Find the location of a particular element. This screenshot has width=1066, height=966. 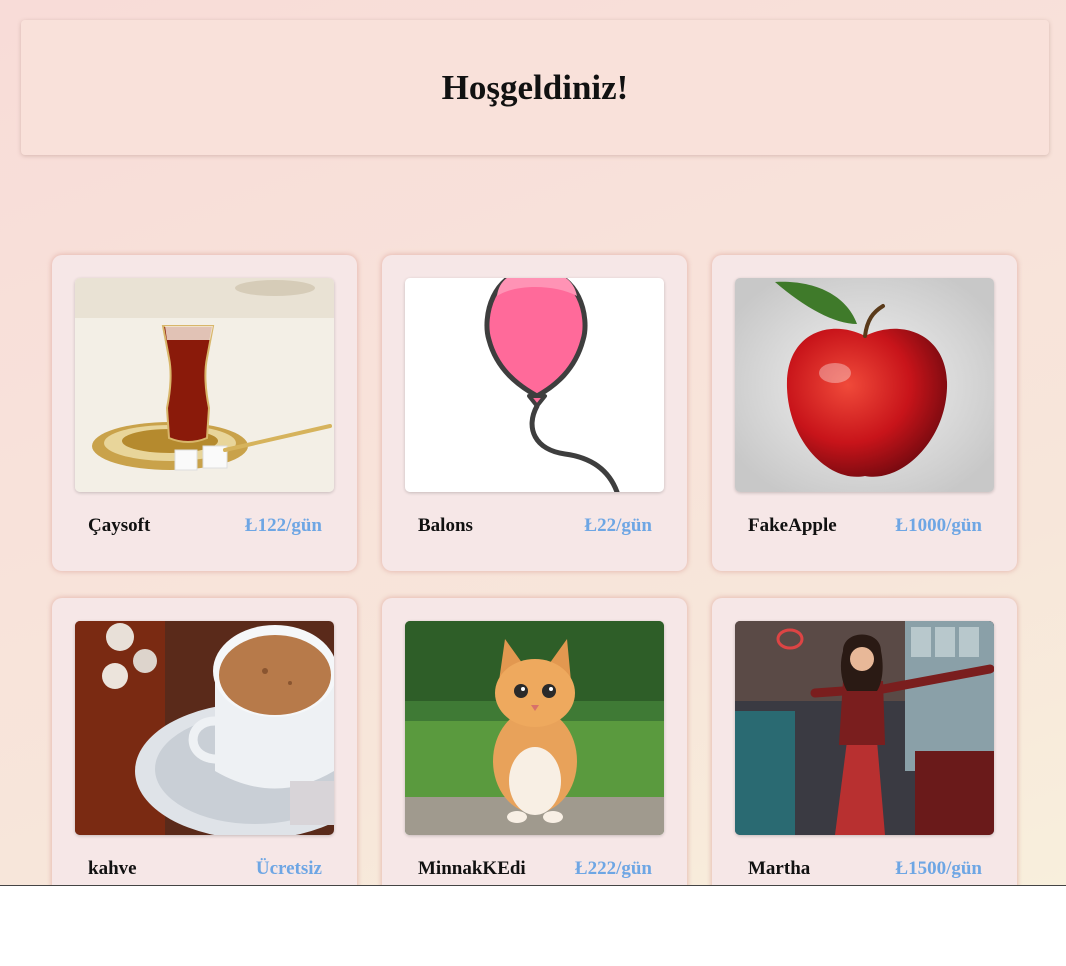

tea-glass-icon is located at coordinates (204, 385).